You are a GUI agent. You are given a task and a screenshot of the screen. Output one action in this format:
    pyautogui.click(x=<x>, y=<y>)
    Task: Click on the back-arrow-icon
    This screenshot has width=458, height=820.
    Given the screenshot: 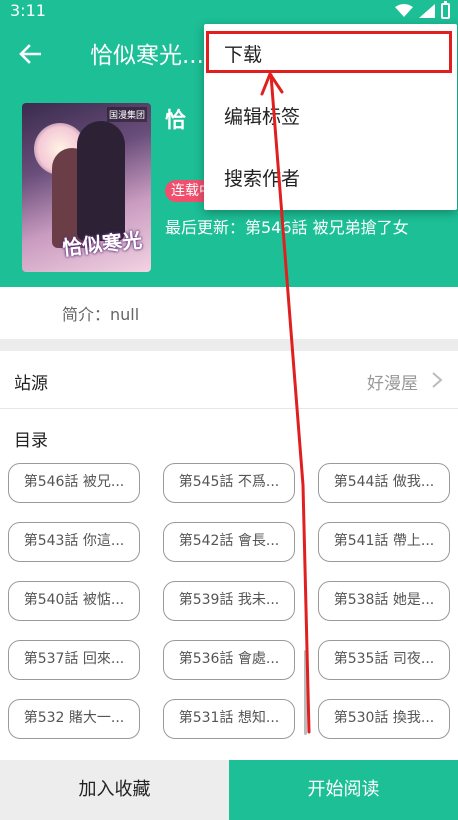 What is the action you would take?
    pyautogui.click(x=30, y=54)
    